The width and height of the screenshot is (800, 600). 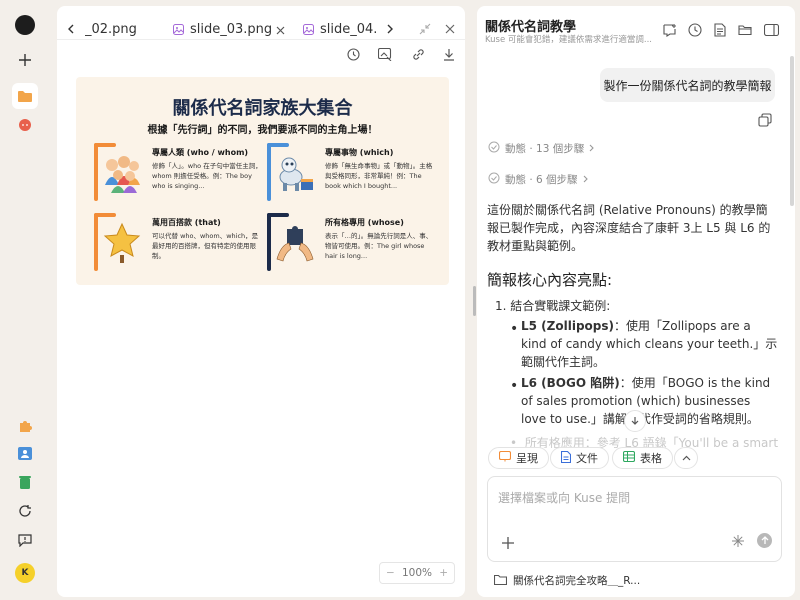 What do you see at coordinates (564, 497) in the screenshot?
I see `chat-input: 選擇檔案或向 Kuse 提問` at bounding box center [564, 497].